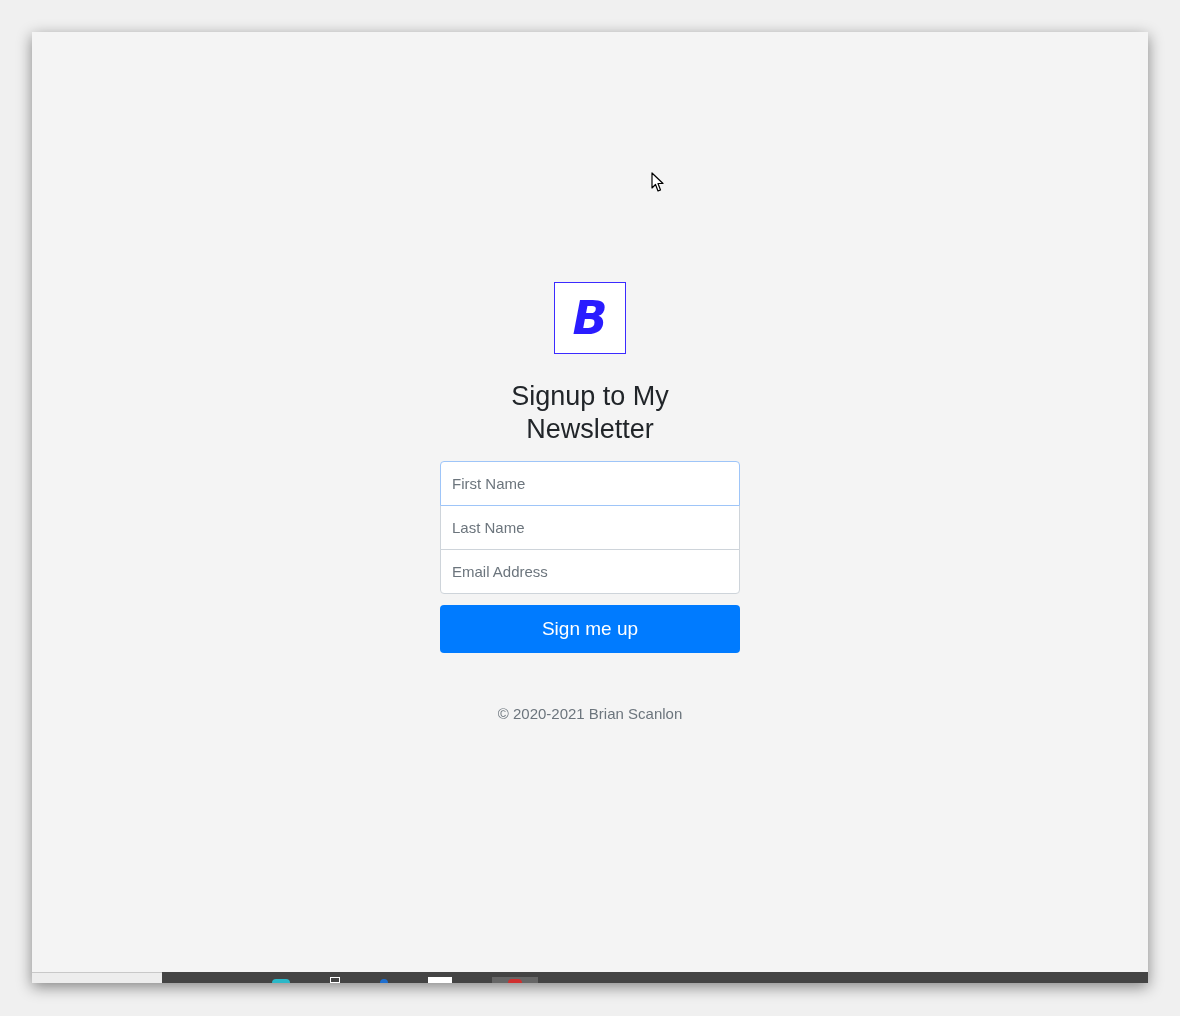  I want to click on mouse-cursor-icon, so click(658, 182).